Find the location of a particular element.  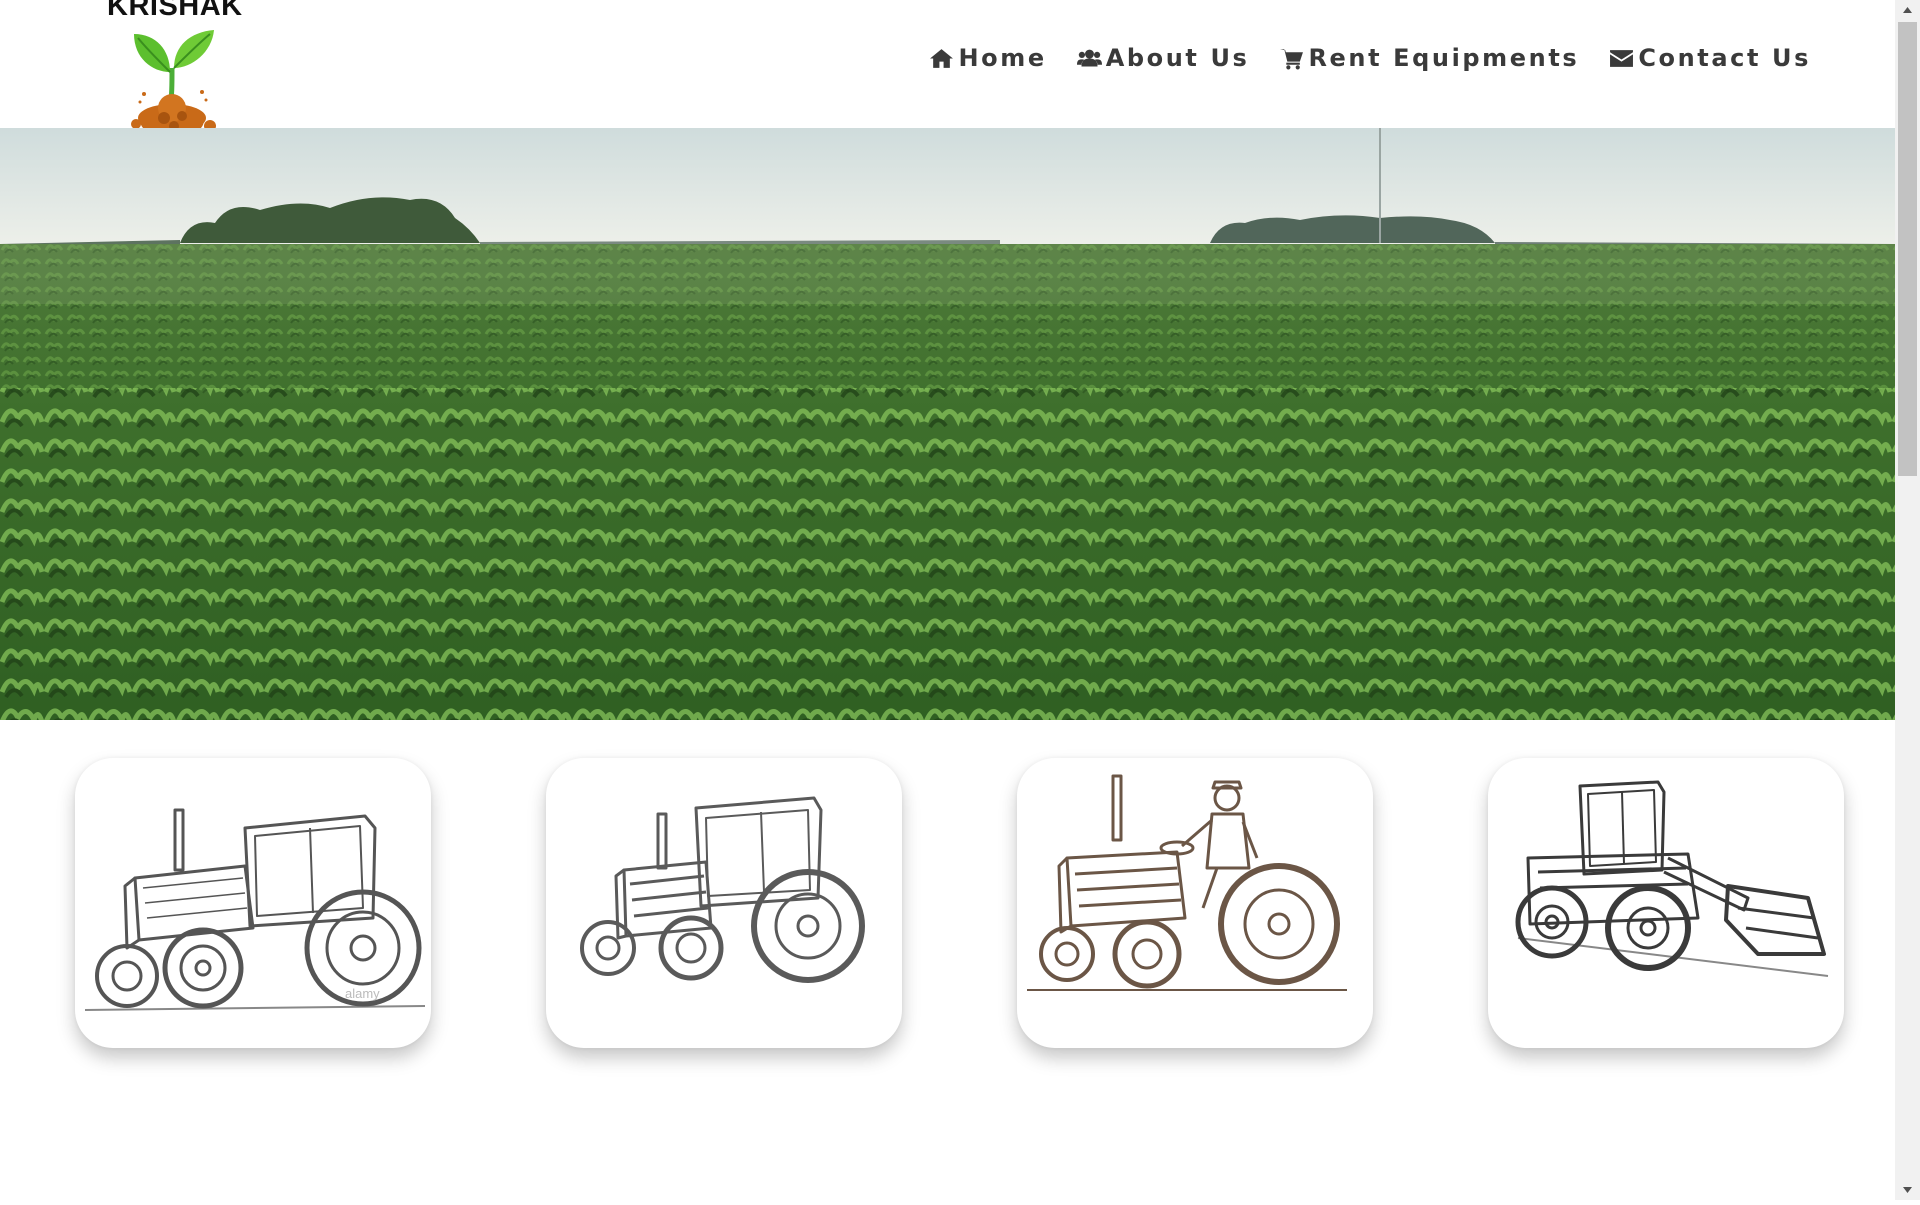

watermark-text: alamy is located at coordinates (362, 993).